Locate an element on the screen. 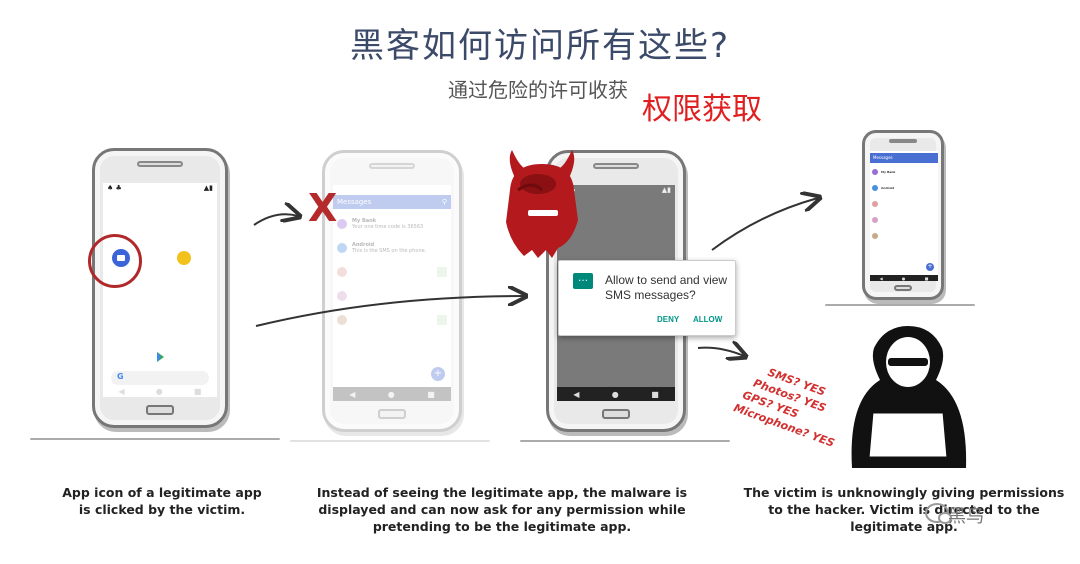  list-item: Android This is the SMS on the phone. is located at coordinates (392, 248).